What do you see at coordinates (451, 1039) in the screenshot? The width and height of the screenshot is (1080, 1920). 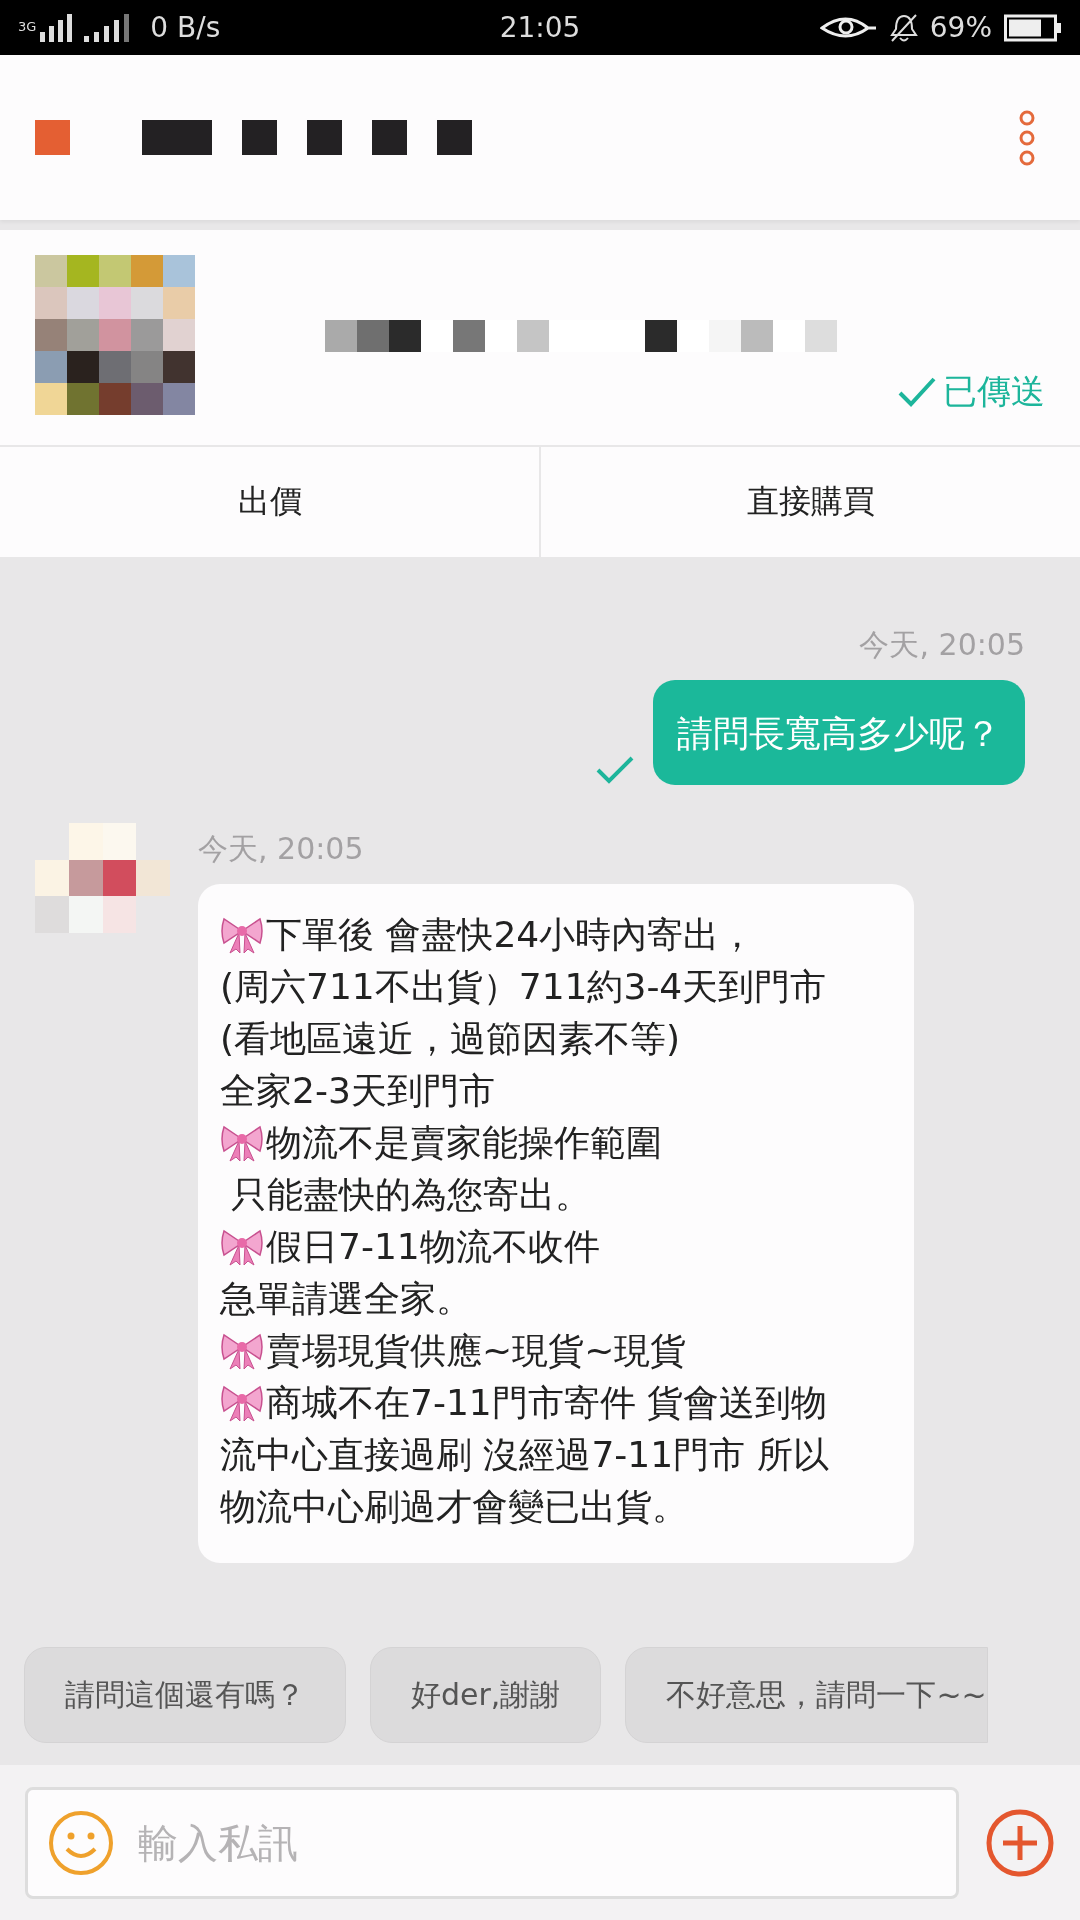 I see `message-line: (看地區遠近，過節因素不等)` at bounding box center [451, 1039].